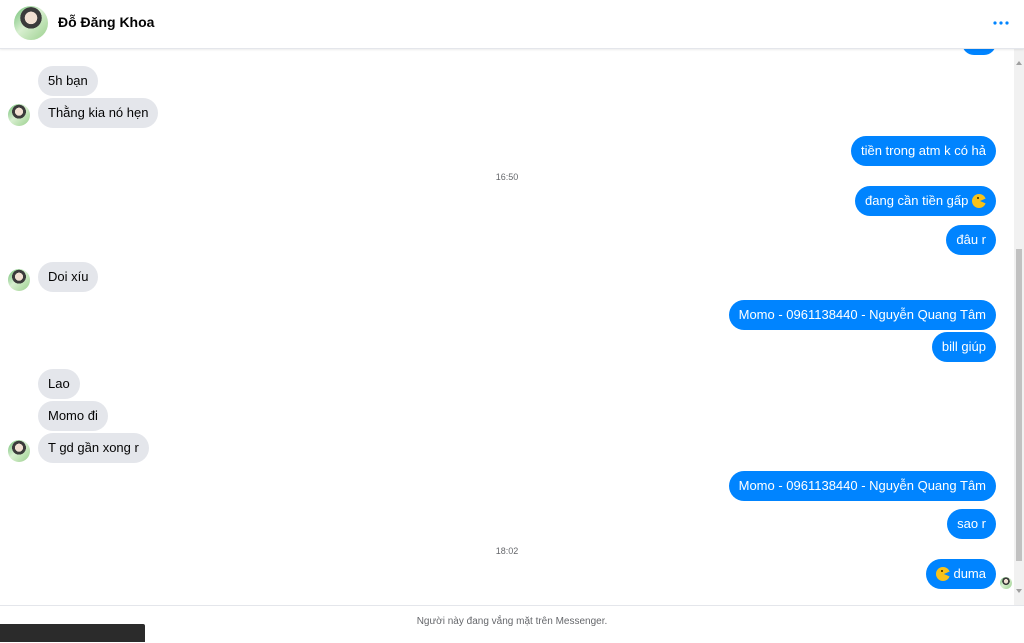 The height and width of the screenshot is (643, 1024). Describe the element at coordinates (1019, 63) in the screenshot. I see `scroll-up-arrow-icon` at that location.